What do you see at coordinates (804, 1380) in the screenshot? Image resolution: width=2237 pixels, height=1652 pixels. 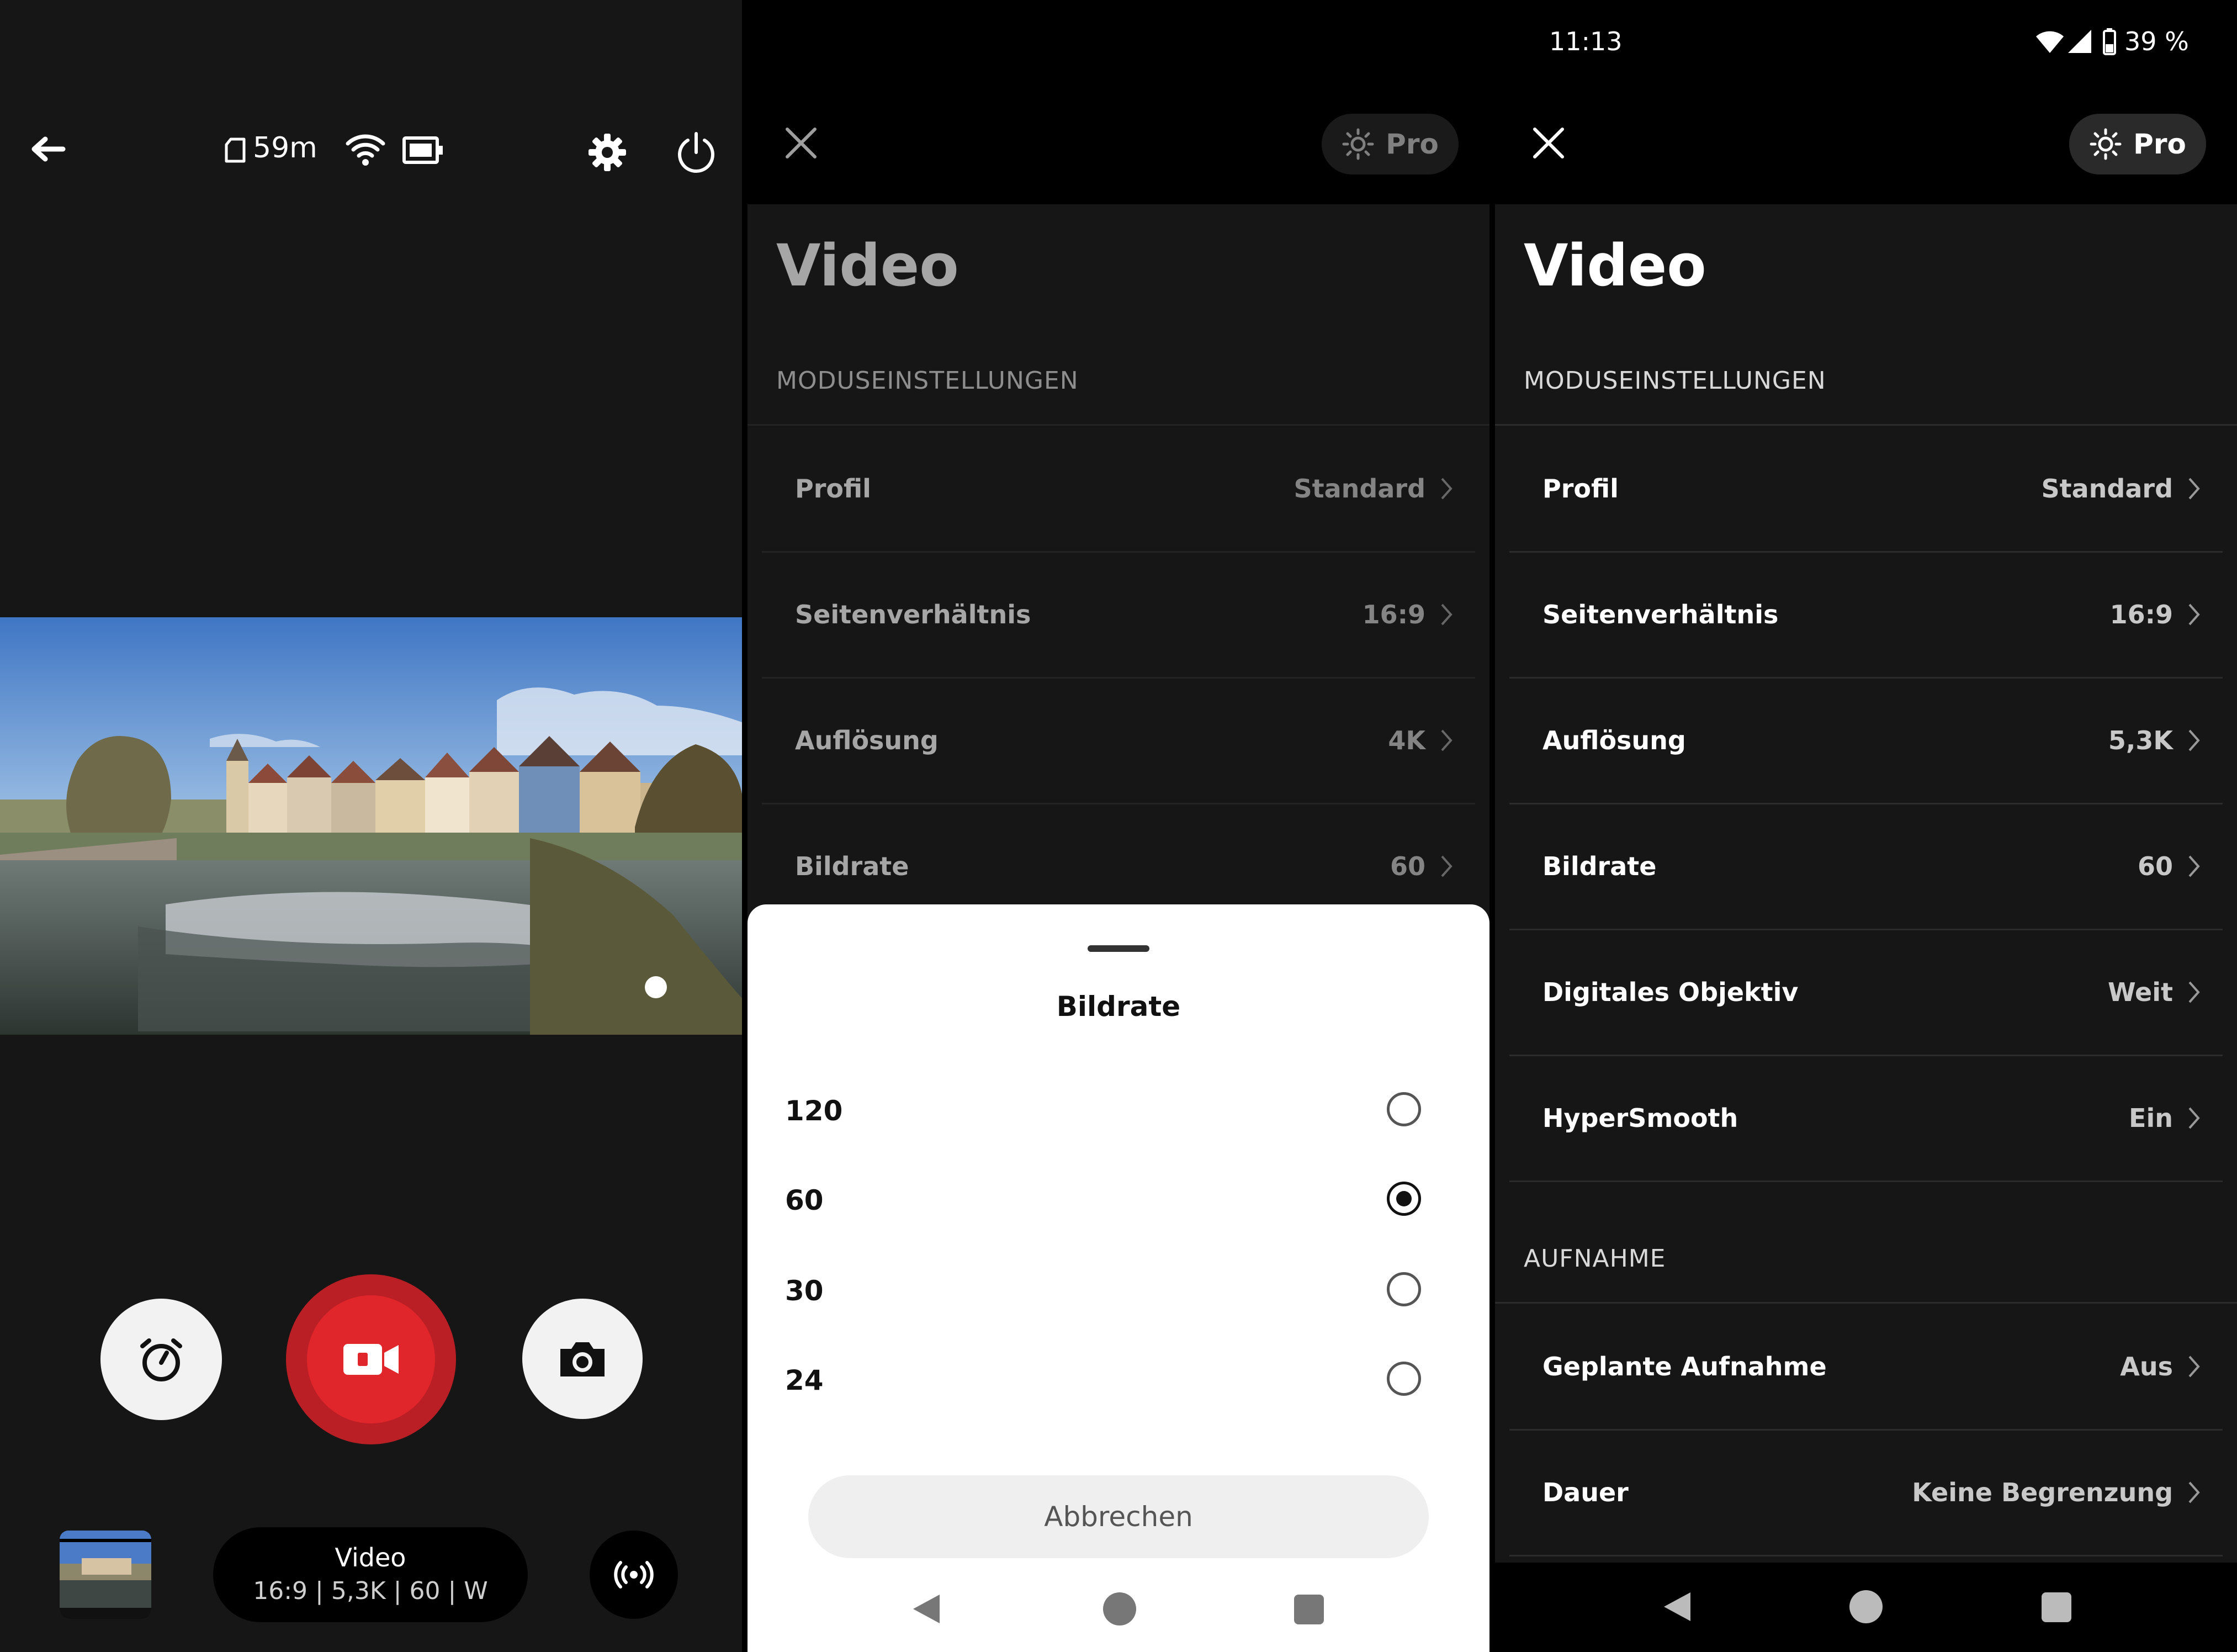 I see `option-label: 24` at bounding box center [804, 1380].